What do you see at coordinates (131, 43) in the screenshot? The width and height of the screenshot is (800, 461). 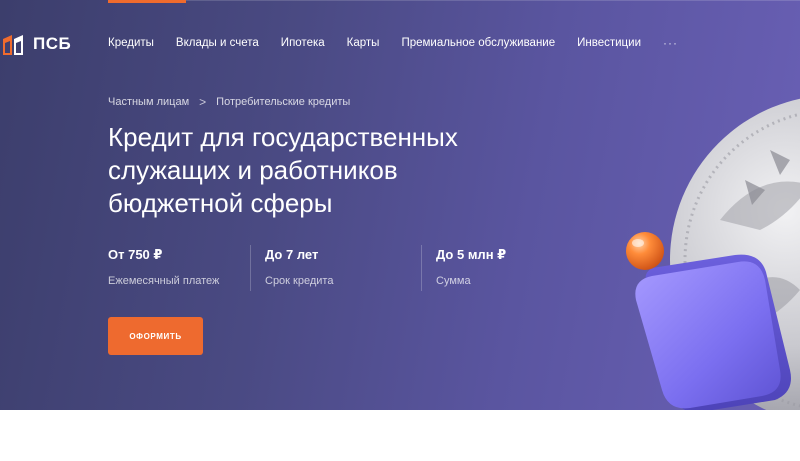 I see `nav-item-credits: Кредиты` at bounding box center [131, 43].